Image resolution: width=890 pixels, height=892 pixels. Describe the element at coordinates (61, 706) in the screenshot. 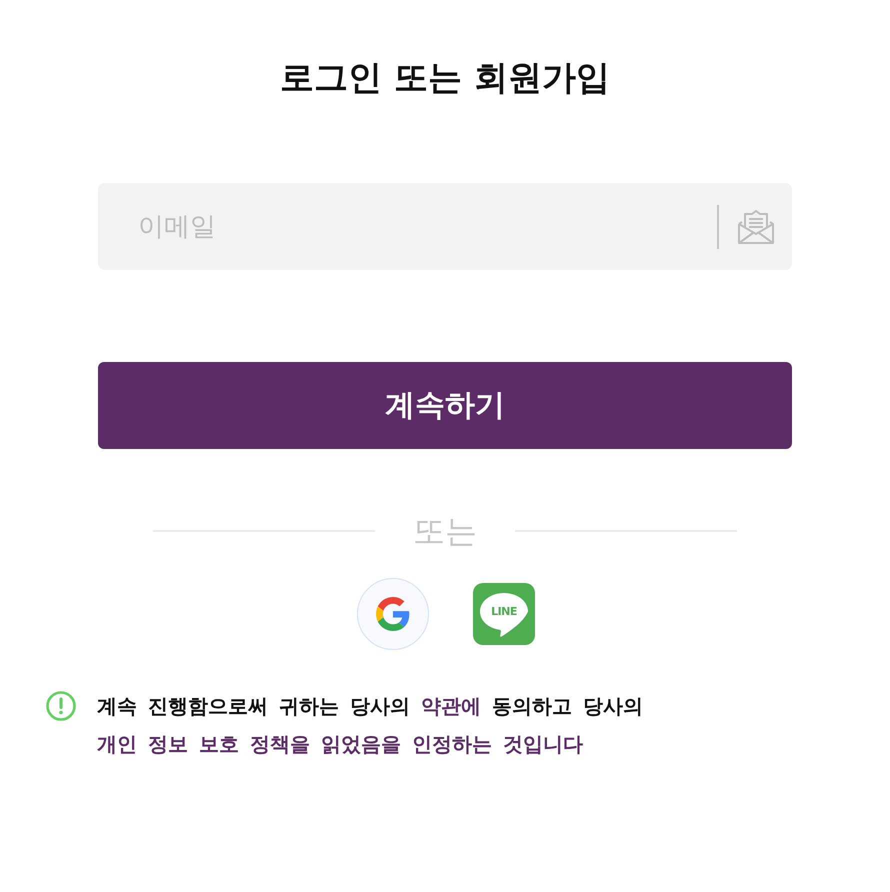

I see `exclamation-circle-icon` at that location.